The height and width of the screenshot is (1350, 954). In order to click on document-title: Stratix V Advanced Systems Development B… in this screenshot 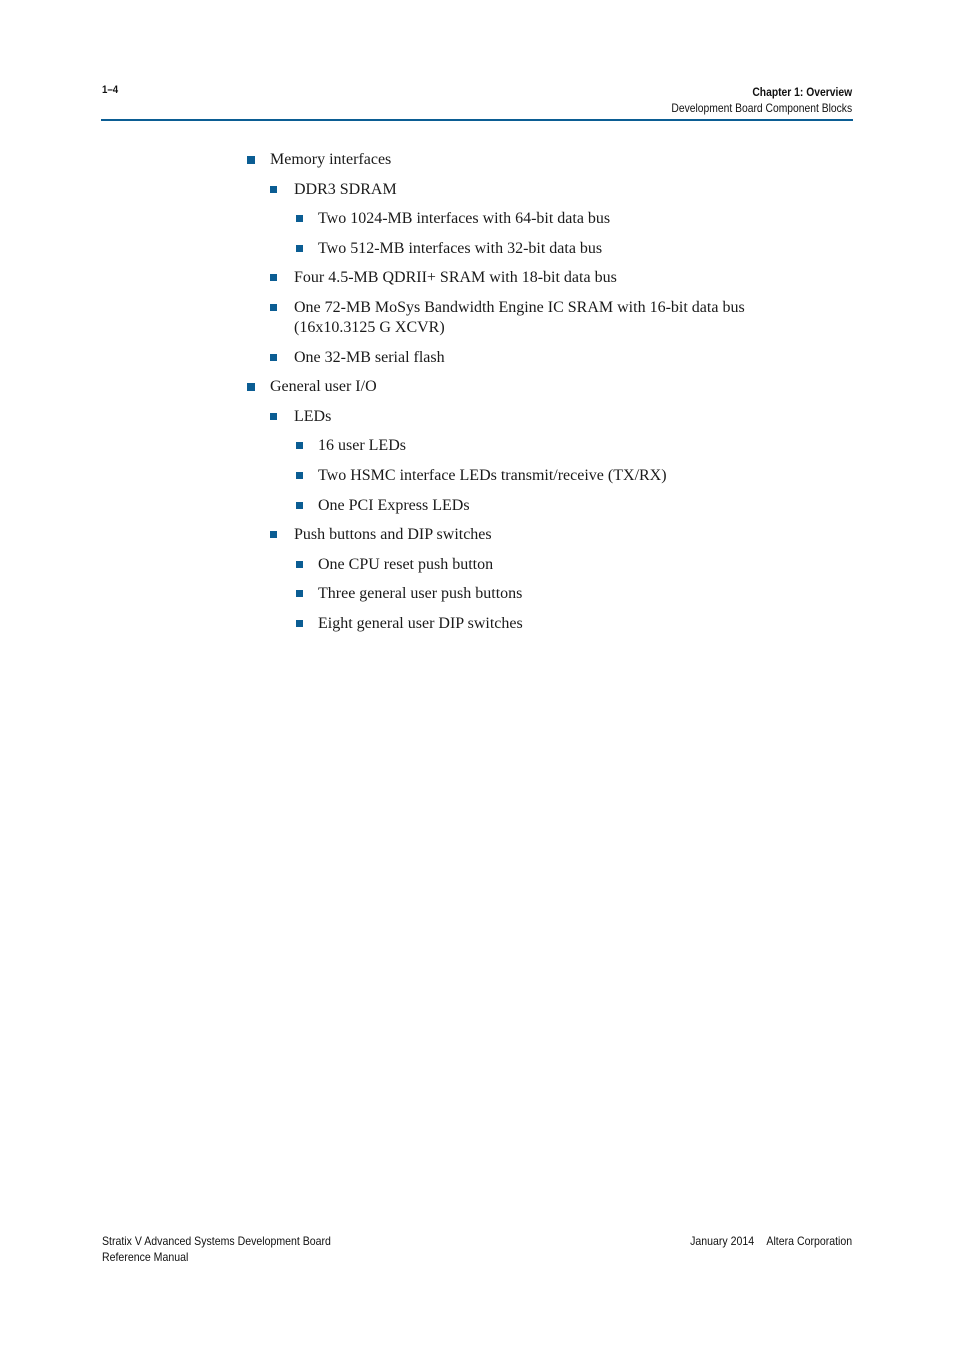, I will do `click(232, 1249)`.